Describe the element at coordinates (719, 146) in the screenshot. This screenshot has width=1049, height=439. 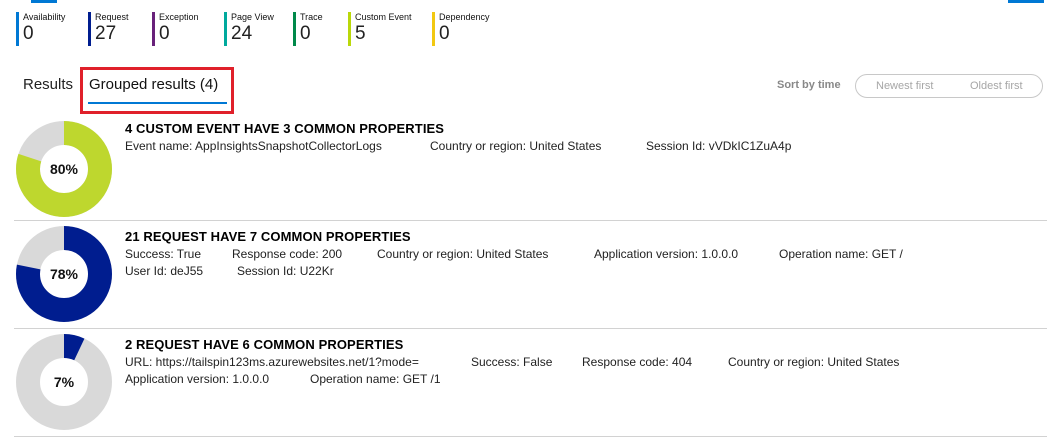
I see `property-session-id: Session Id: vVDkIC1ZuA4p` at that location.